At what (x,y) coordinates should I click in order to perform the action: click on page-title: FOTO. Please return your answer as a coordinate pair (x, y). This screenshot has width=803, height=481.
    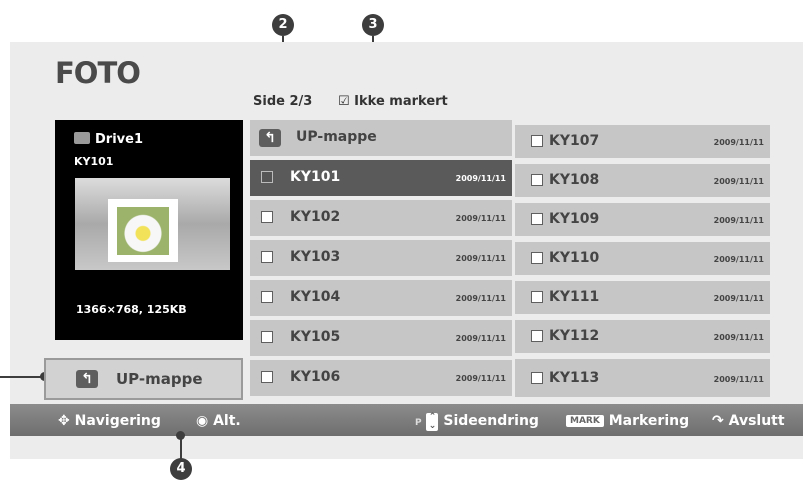
    Looking at the image, I should click on (98, 73).